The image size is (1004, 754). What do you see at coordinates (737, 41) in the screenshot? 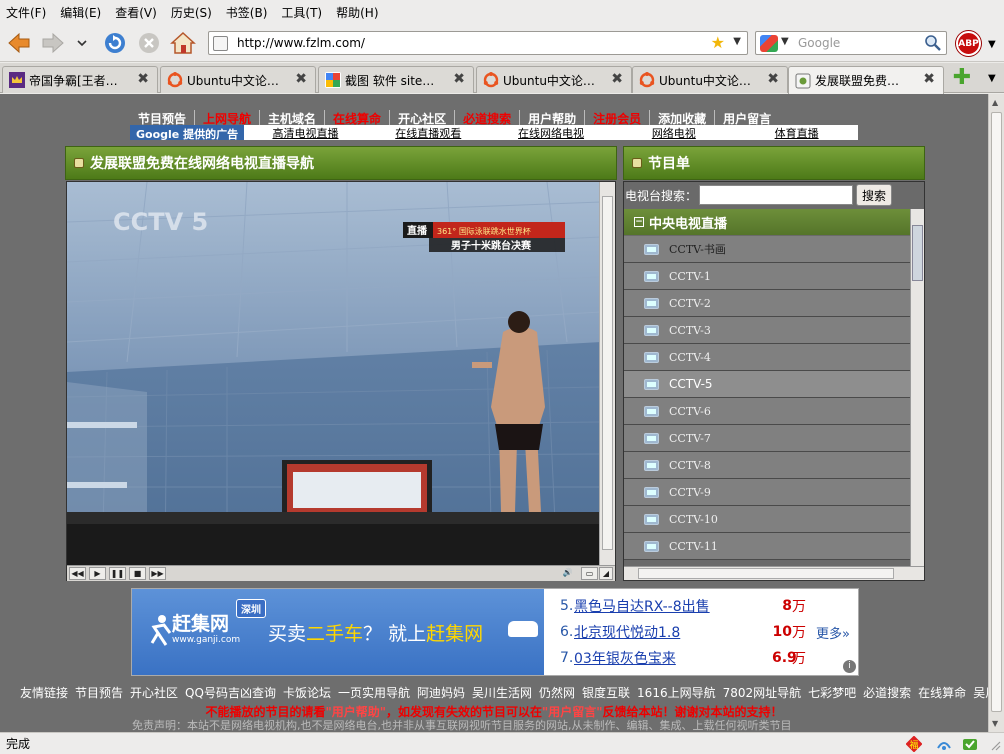
I see `url-dropdown-icon: ▼` at bounding box center [737, 41].